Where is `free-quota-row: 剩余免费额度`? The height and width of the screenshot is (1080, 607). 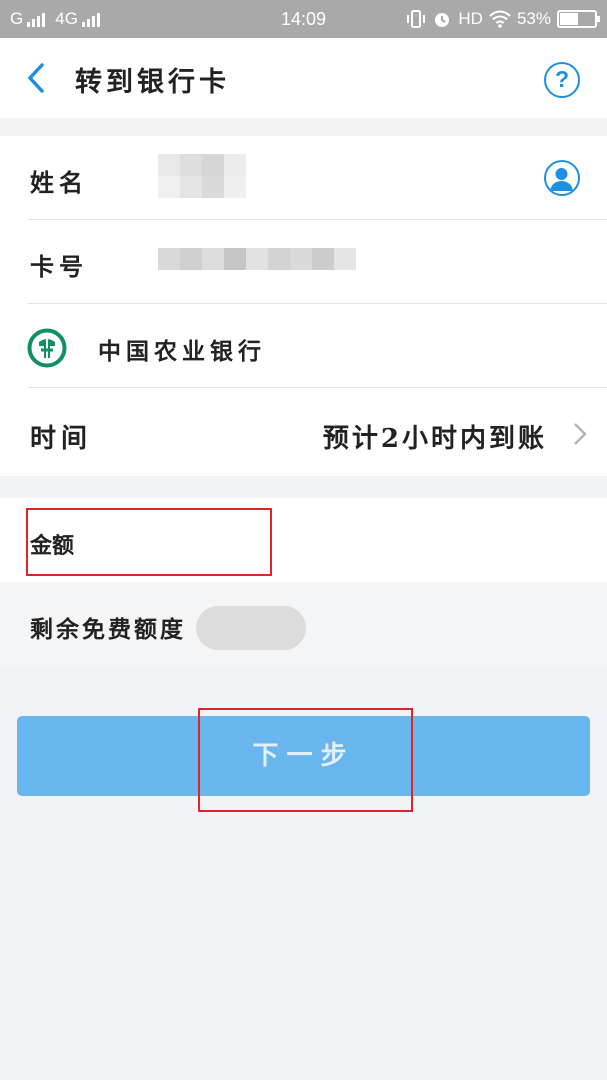 free-quota-row: 剩余免费额度 is located at coordinates (303, 624).